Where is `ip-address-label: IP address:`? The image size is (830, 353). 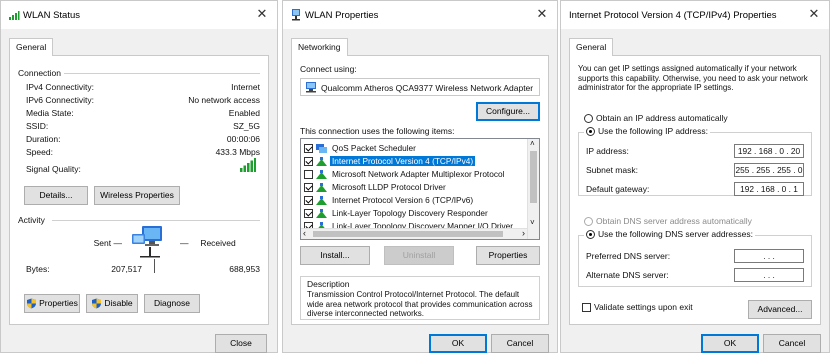
ip-address-label: IP address: is located at coordinates (607, 151).